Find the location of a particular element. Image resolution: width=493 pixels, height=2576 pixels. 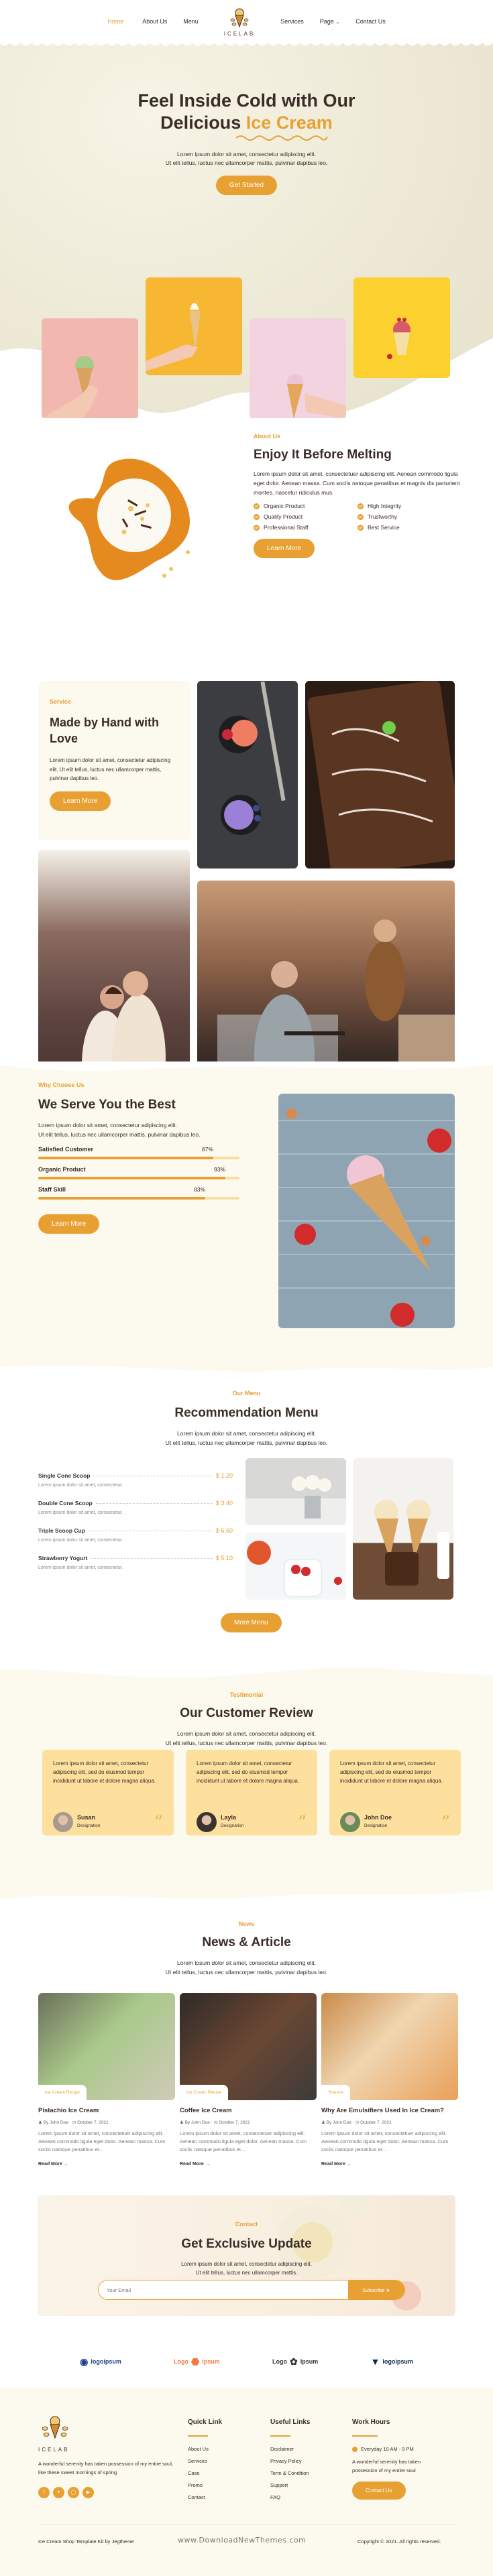

feature-label: Organic Product is located at coordinates (284, 506).